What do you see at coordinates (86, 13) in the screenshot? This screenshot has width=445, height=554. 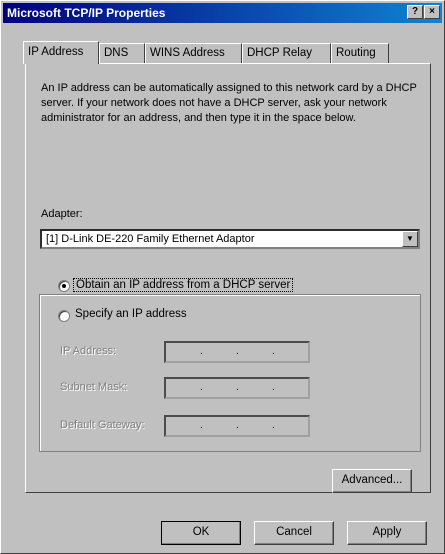 I see `window-title: Microsoft TCP/IP Properties` at bounding box center [86, 13].